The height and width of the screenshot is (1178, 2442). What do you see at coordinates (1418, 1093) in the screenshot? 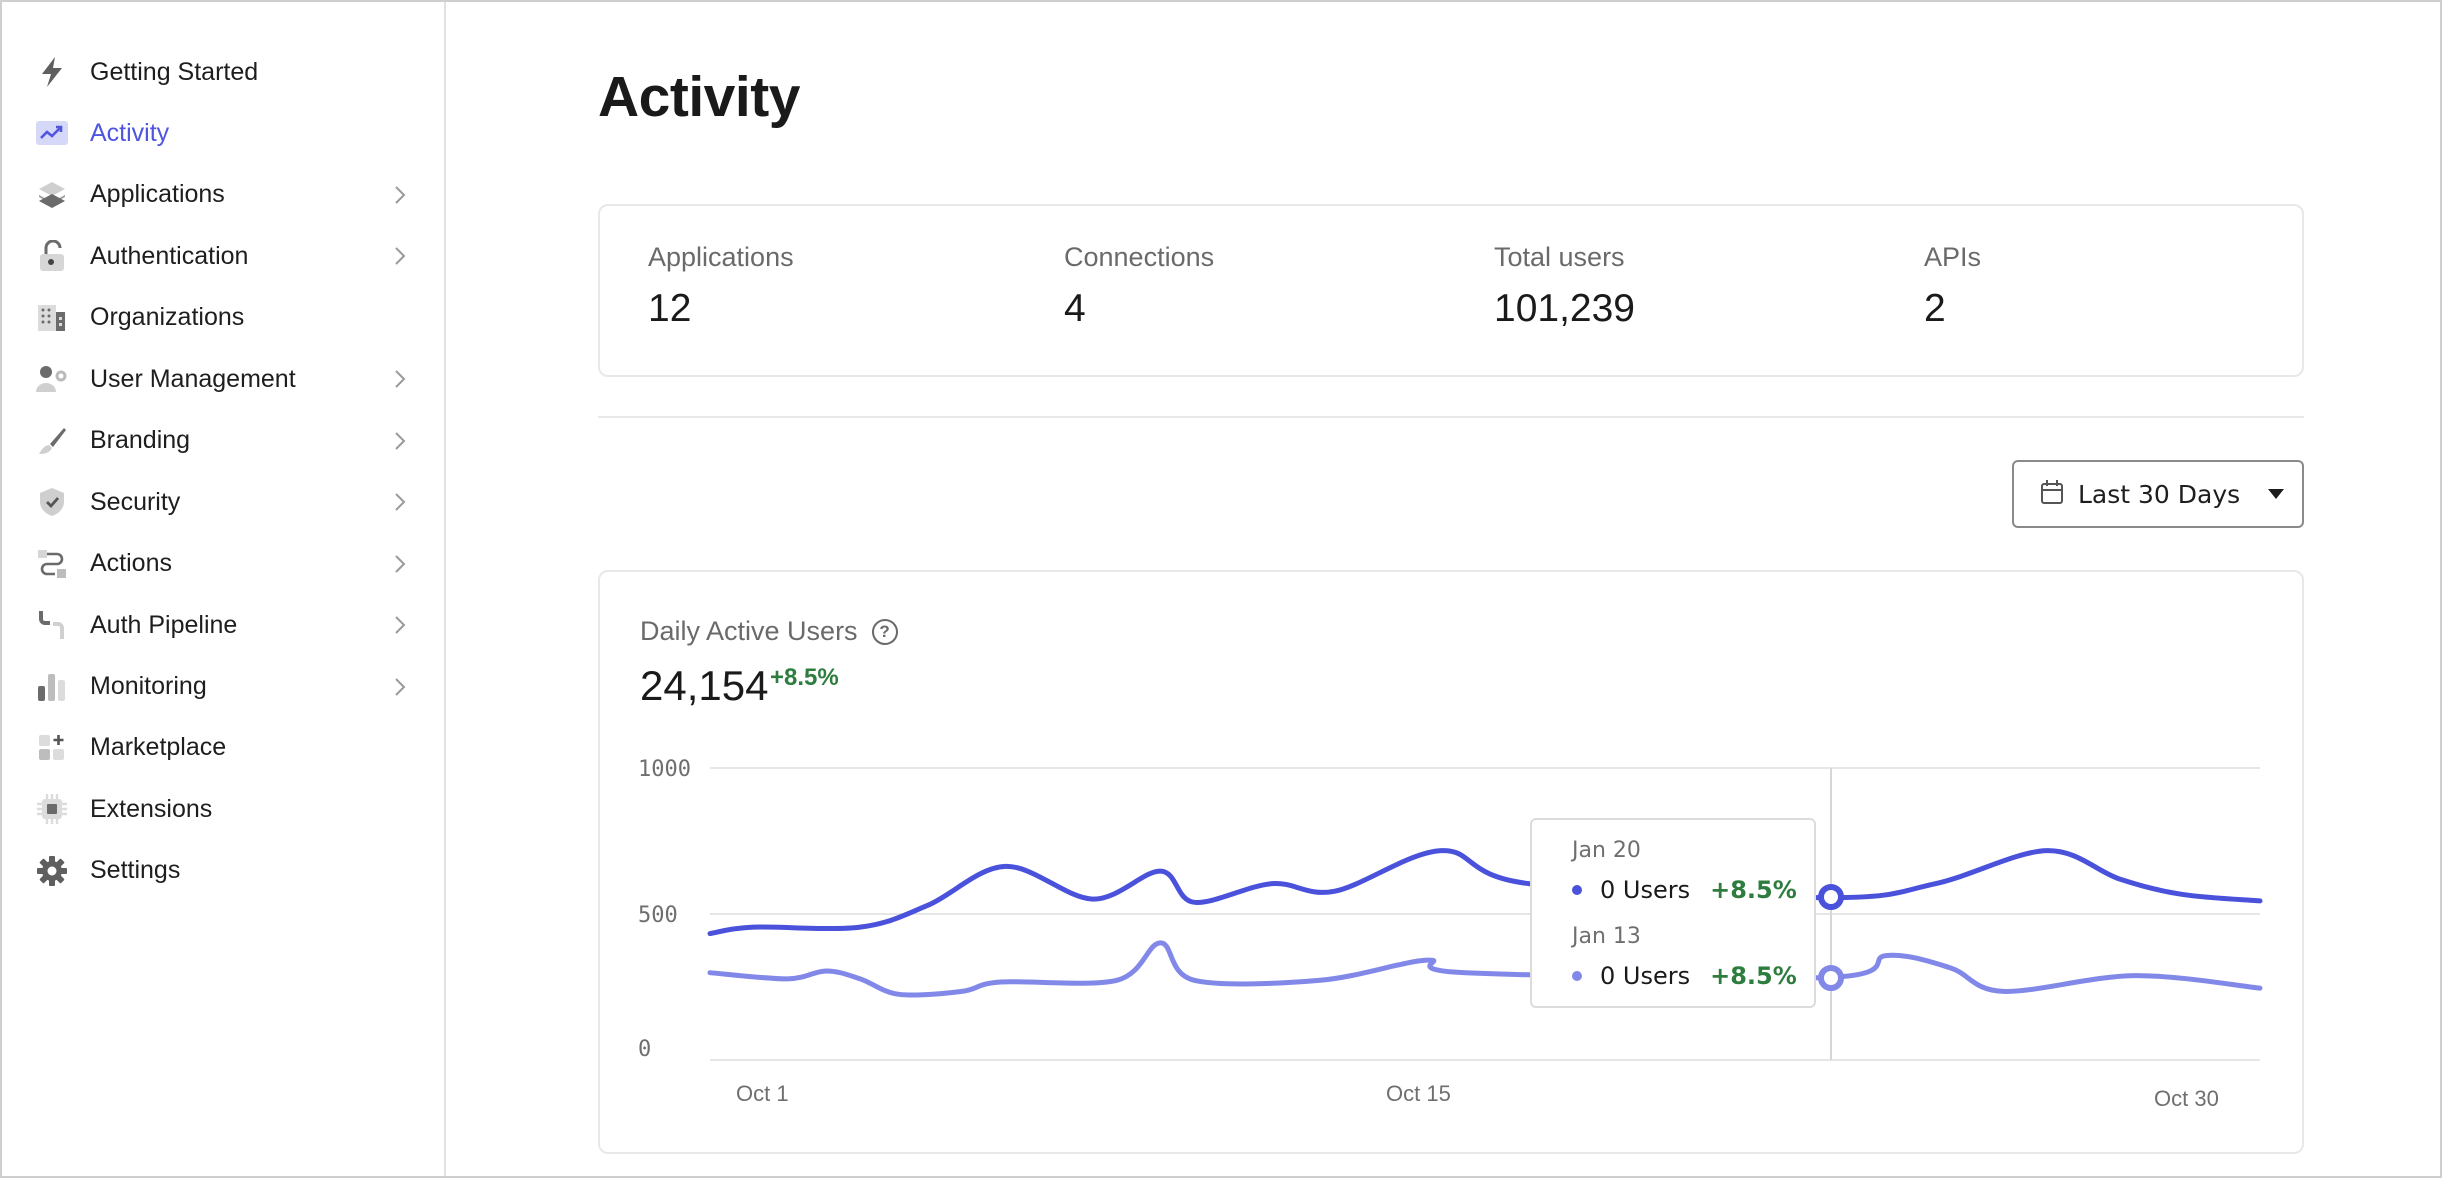
I see `x-tick-label: Oct 15` at bounding box center [1418, 1093].